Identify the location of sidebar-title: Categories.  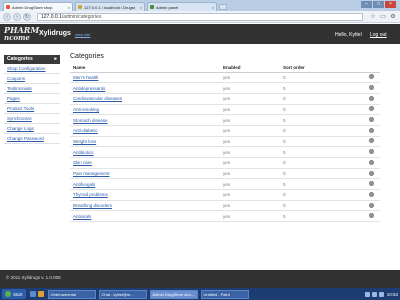
(20, 59).